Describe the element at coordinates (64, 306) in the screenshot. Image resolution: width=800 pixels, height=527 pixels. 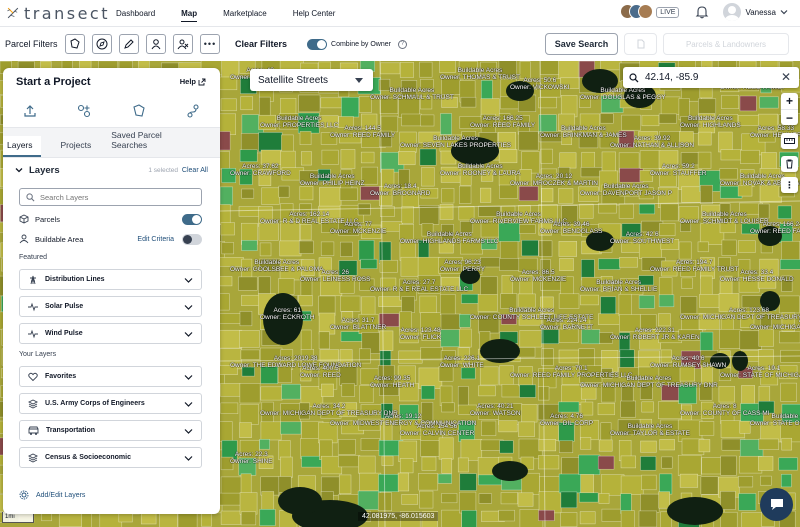
I see `solar-pulse-label: Solar Pulse` at that location.